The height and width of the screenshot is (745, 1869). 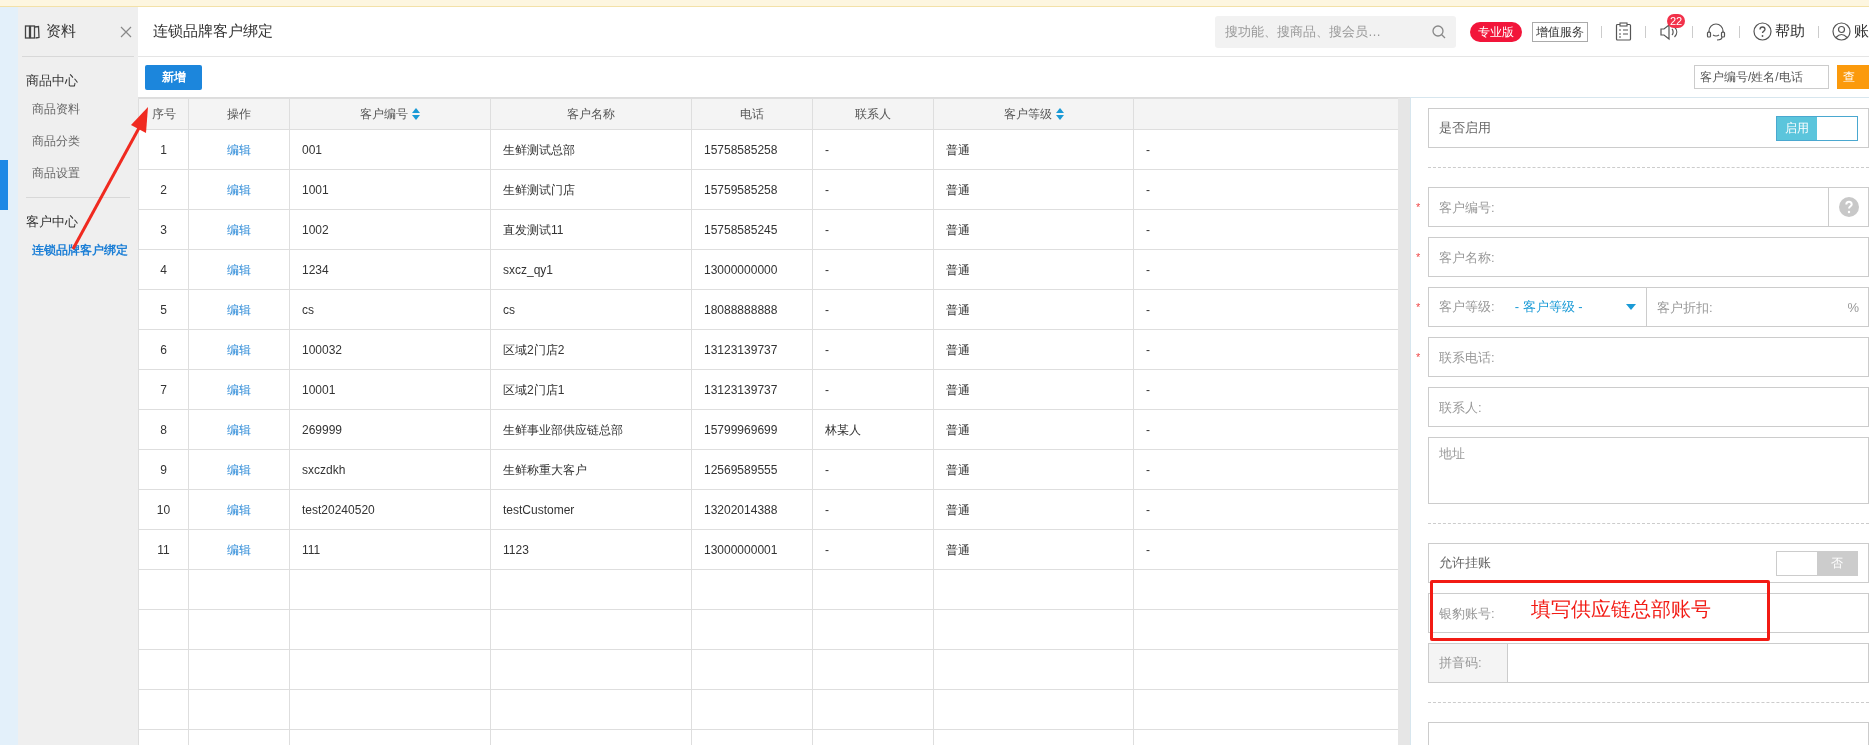 I want to click on clipboard-icon, so click(x=1623, y=31).